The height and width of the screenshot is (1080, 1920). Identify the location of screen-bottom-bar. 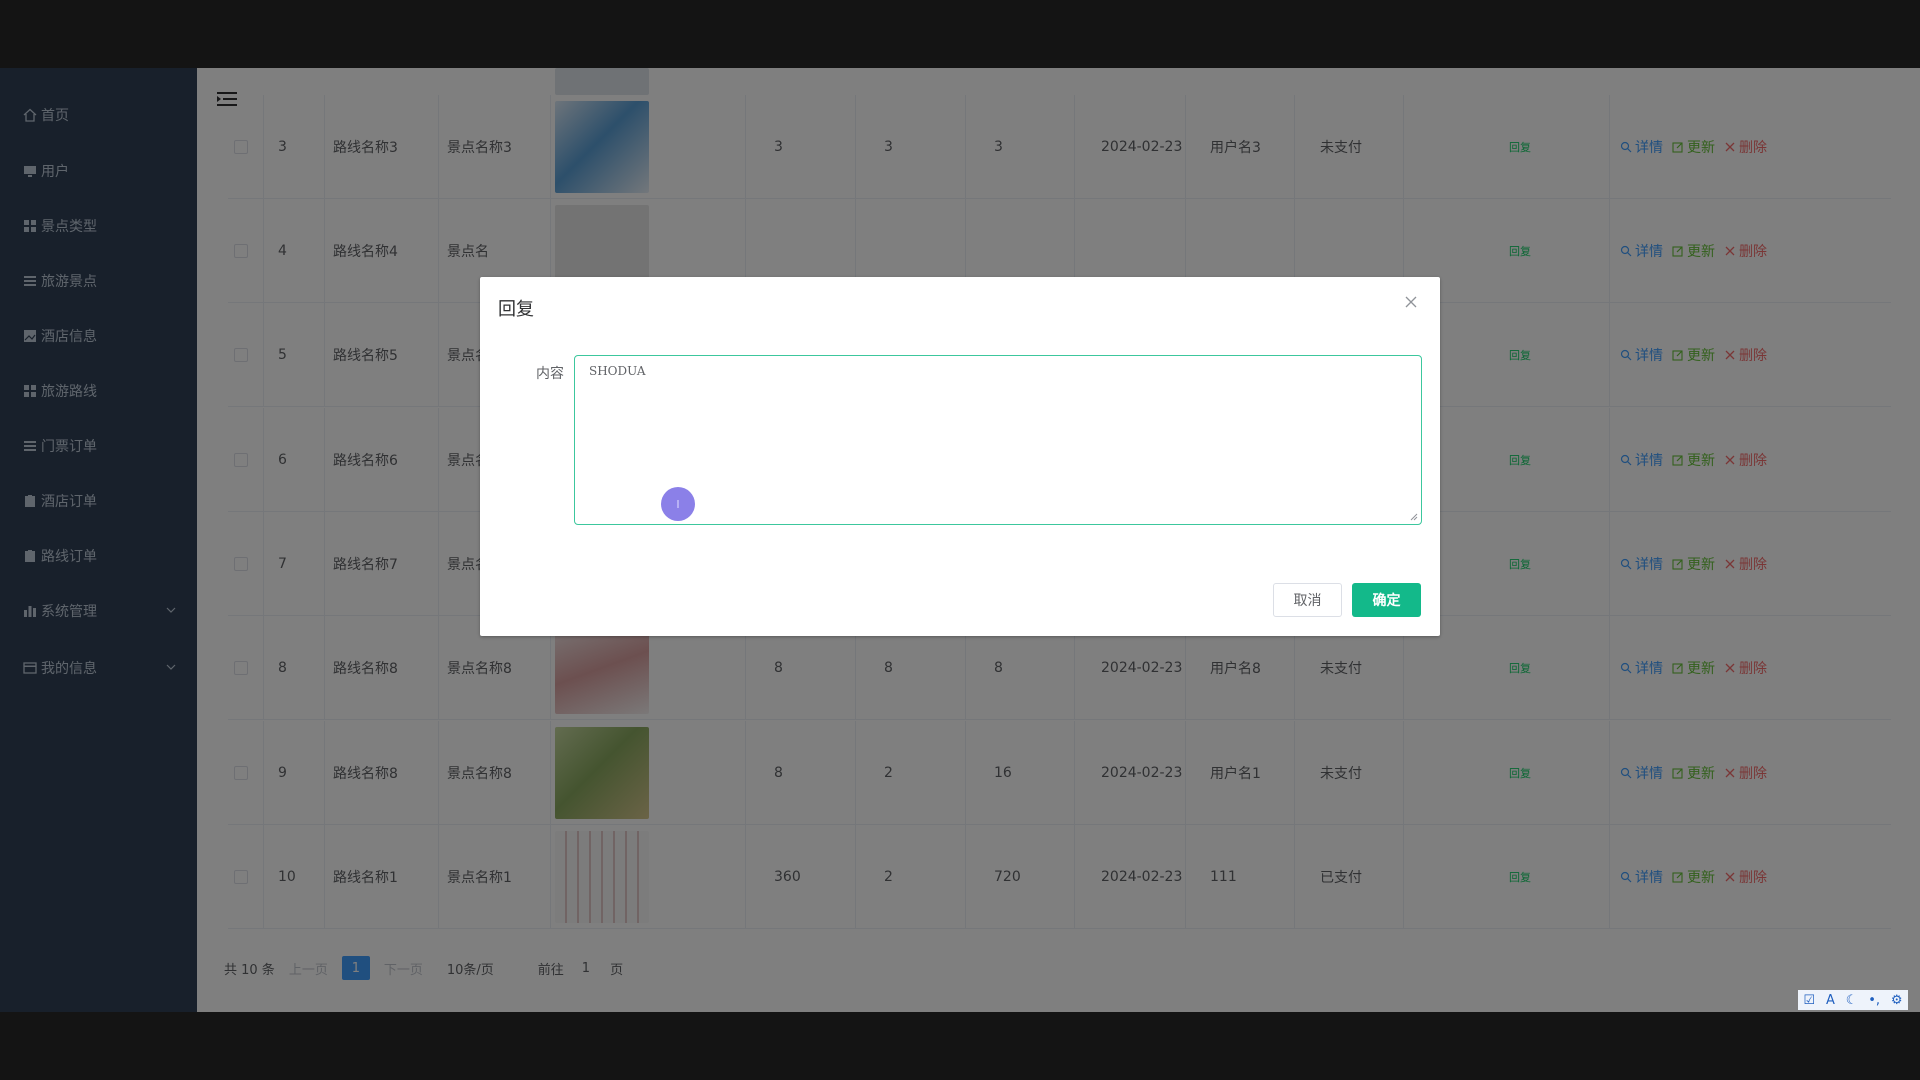
(960, 1046).